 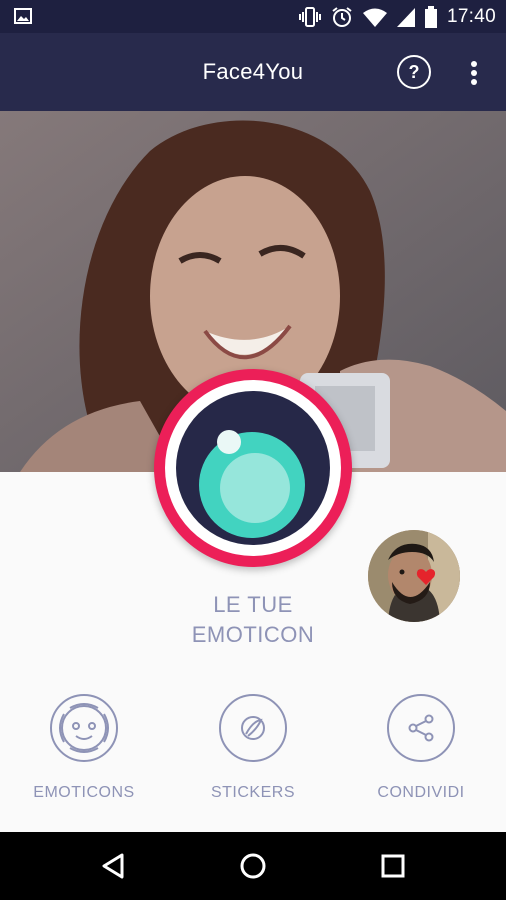 I want to click on your-emoticons-label: LE TUE EMOTICON, so click(x=253, y=620).